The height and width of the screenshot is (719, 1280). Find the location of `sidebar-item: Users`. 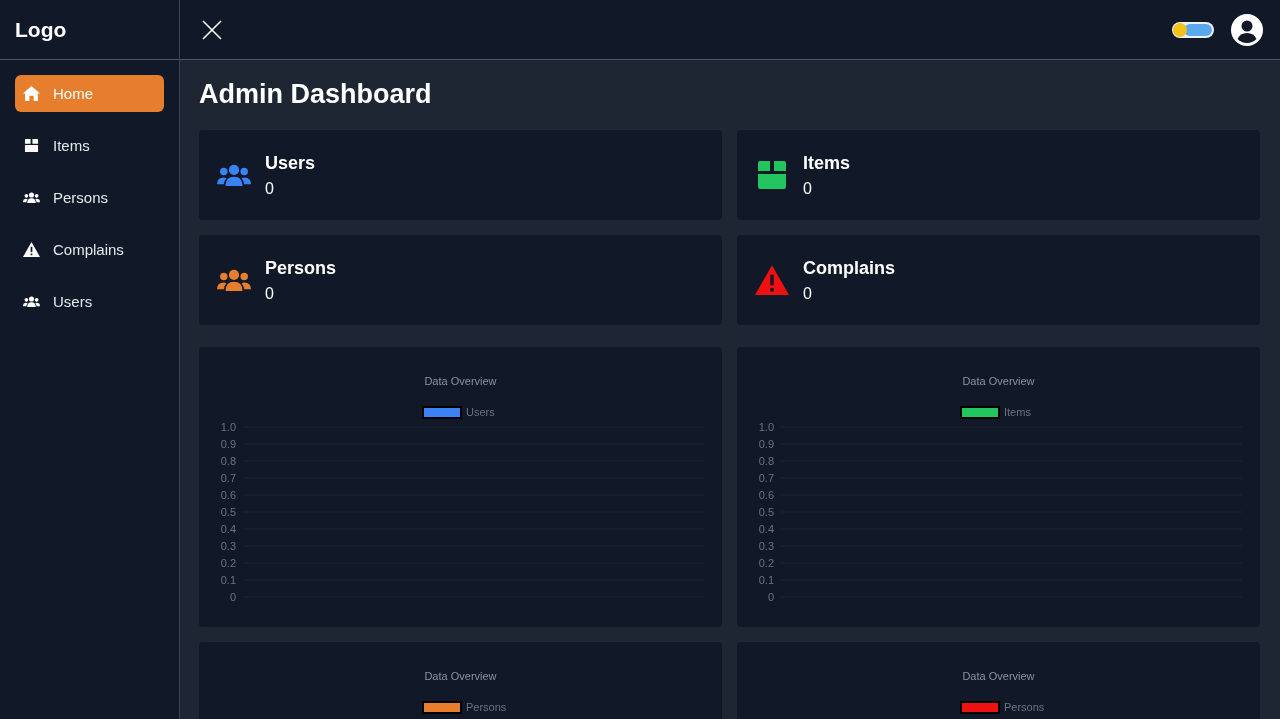

sidebar-item: Users is located at coordinates (89, 301).